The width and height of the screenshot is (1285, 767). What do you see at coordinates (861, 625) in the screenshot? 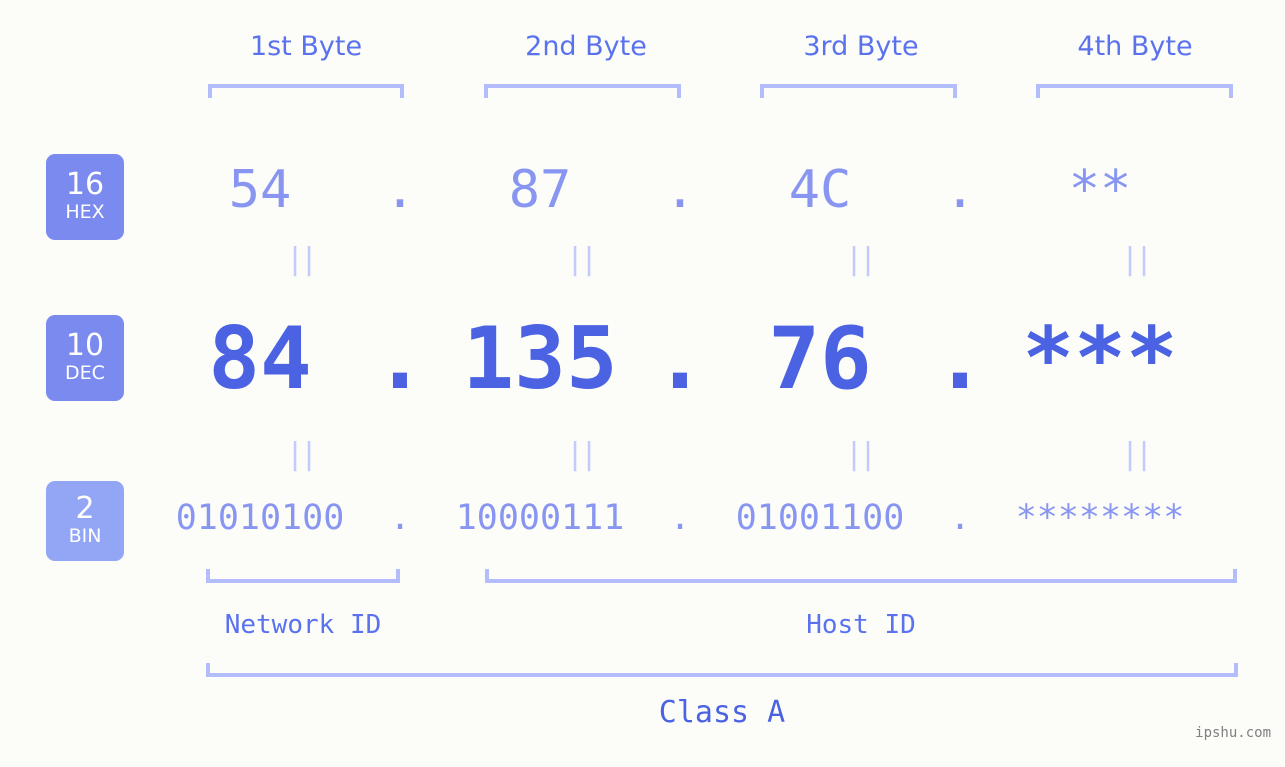
I see `host-id-label: Host ID` at bounding box center [861, 625].